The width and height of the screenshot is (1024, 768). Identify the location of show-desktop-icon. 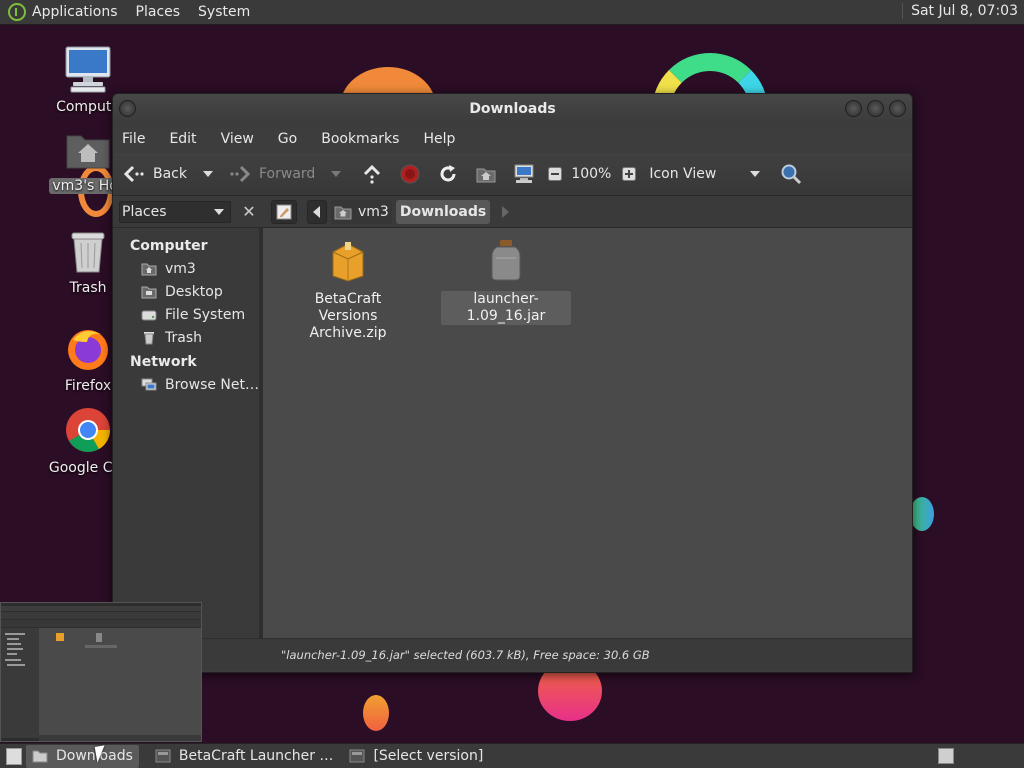
(14, 756).